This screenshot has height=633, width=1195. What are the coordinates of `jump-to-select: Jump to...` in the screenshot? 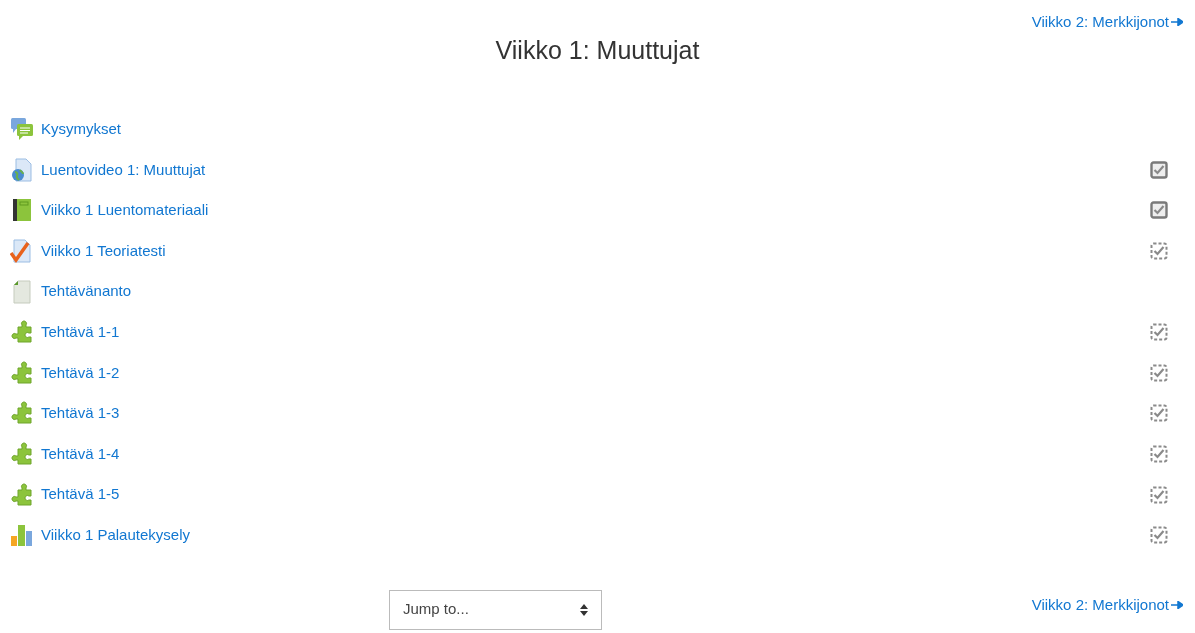 It's located at (495, 609).